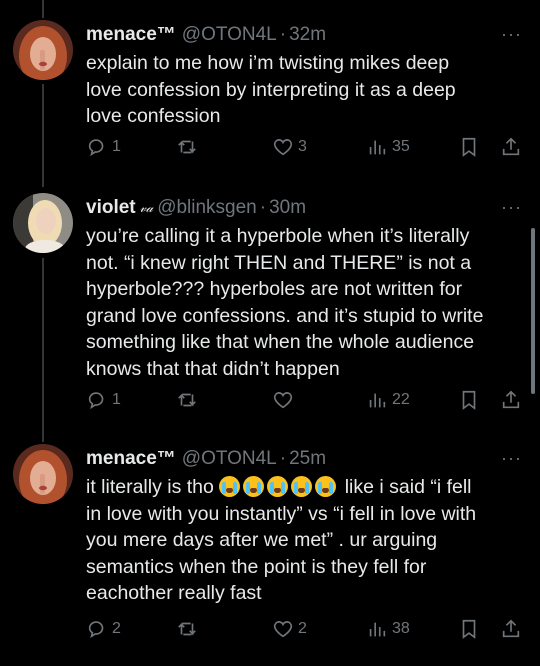 Image resolution: width=540 pixels, height=666 pixels. What do you see at coordinates (116, 628) in the screenshot?
I see `reply-count: 2` at bounding box center [116, 628].